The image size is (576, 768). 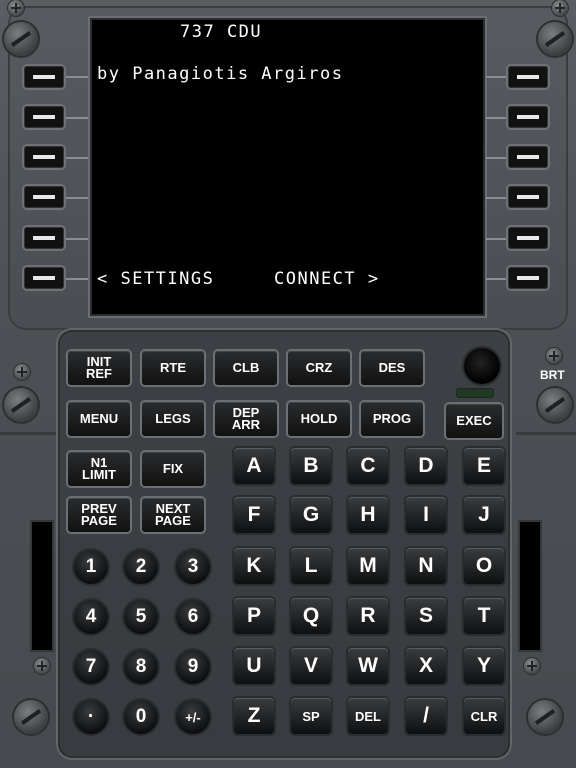 What do you see at coordinates (528, 77) in the screenshot?
I see `lsk-1r` at bounding box center [528, 77].